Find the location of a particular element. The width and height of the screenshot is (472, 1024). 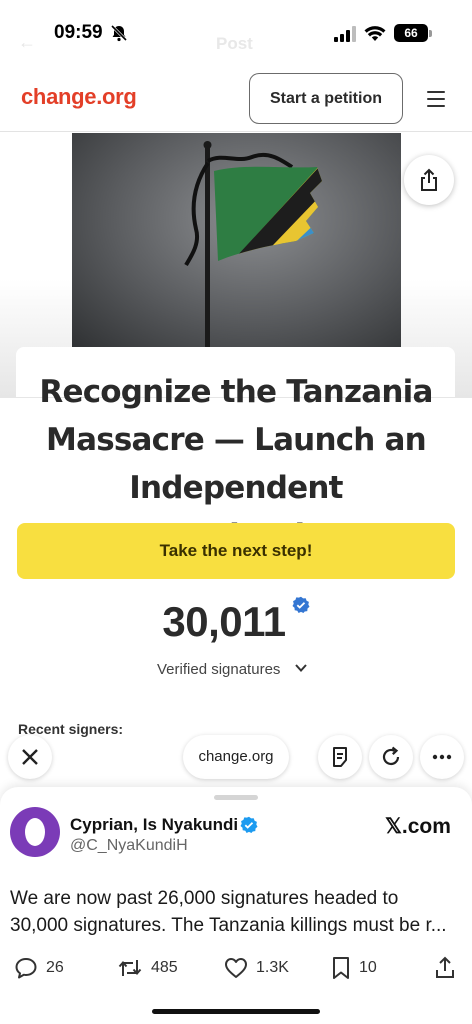

signature-count: 30,011 is located at coordinates (224, 621).